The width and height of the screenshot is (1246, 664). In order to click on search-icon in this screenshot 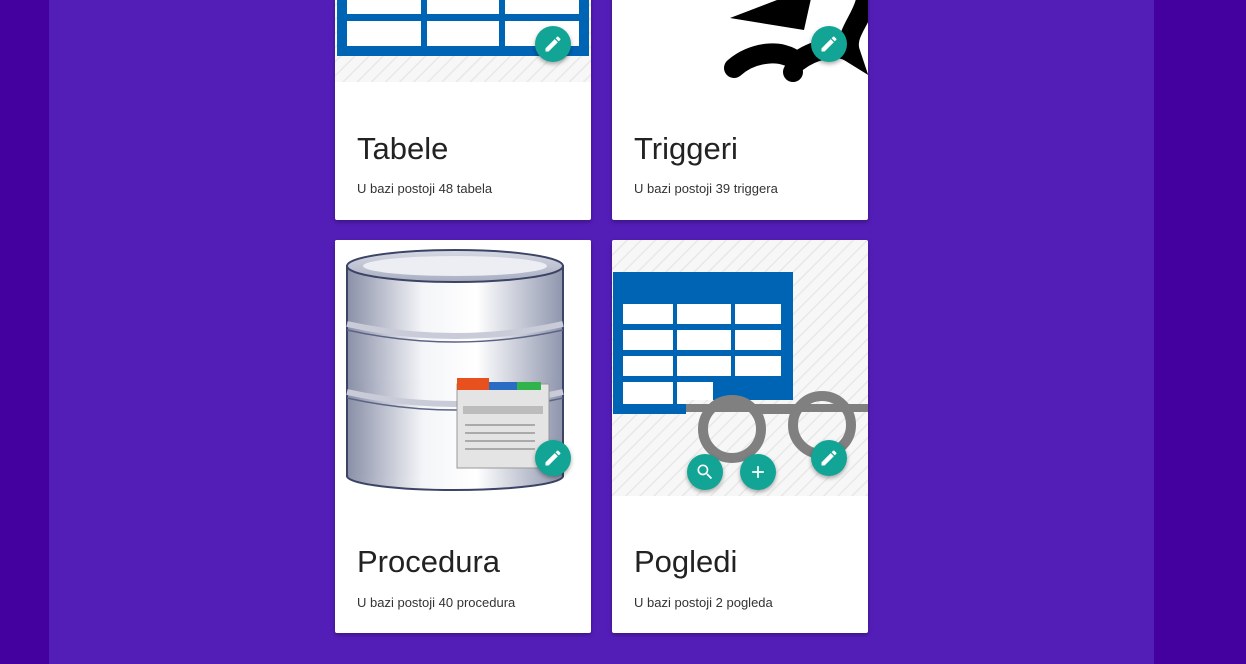, I will do `click(705, 472)`.